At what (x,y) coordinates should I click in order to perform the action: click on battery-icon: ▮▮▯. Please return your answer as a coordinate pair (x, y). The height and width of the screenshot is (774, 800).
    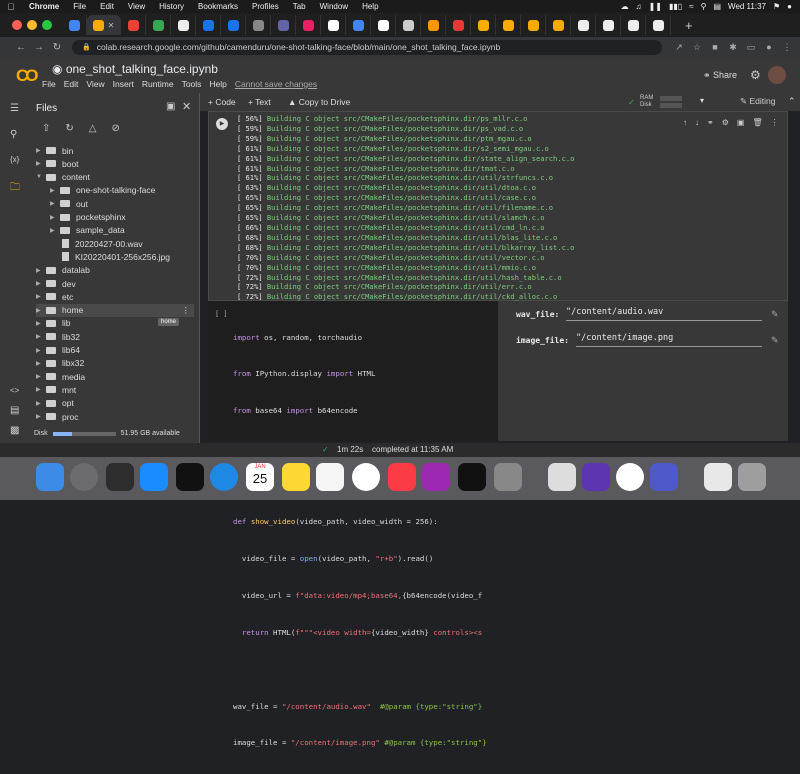
    Looking at the image, I should click on (675, 6).